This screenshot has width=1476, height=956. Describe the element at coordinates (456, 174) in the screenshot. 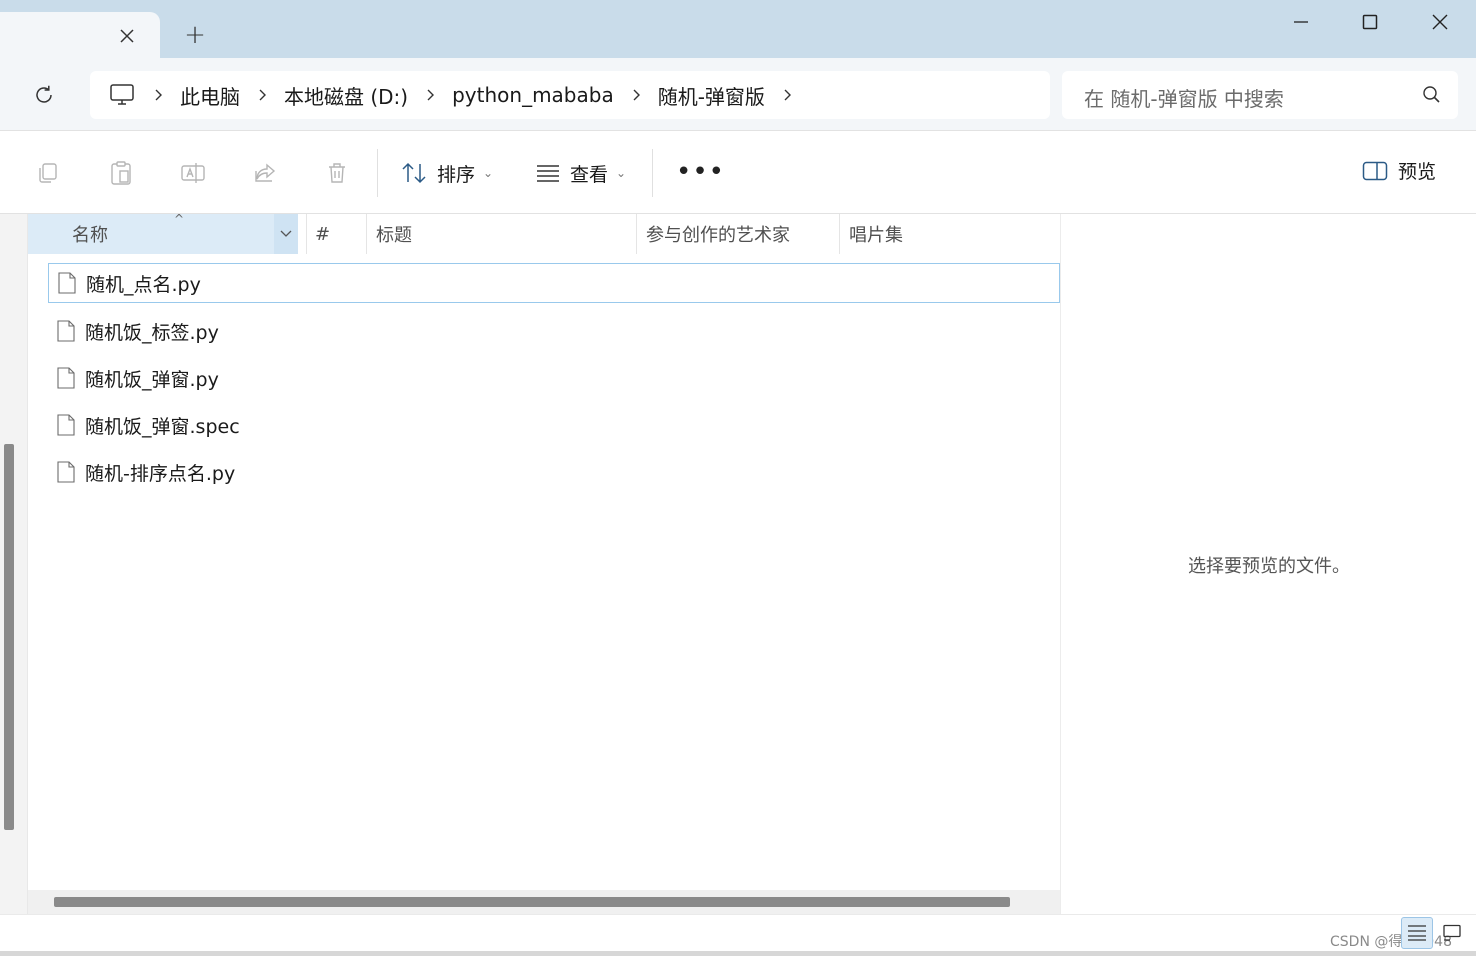

I see `sort-label: 排序` at that location.